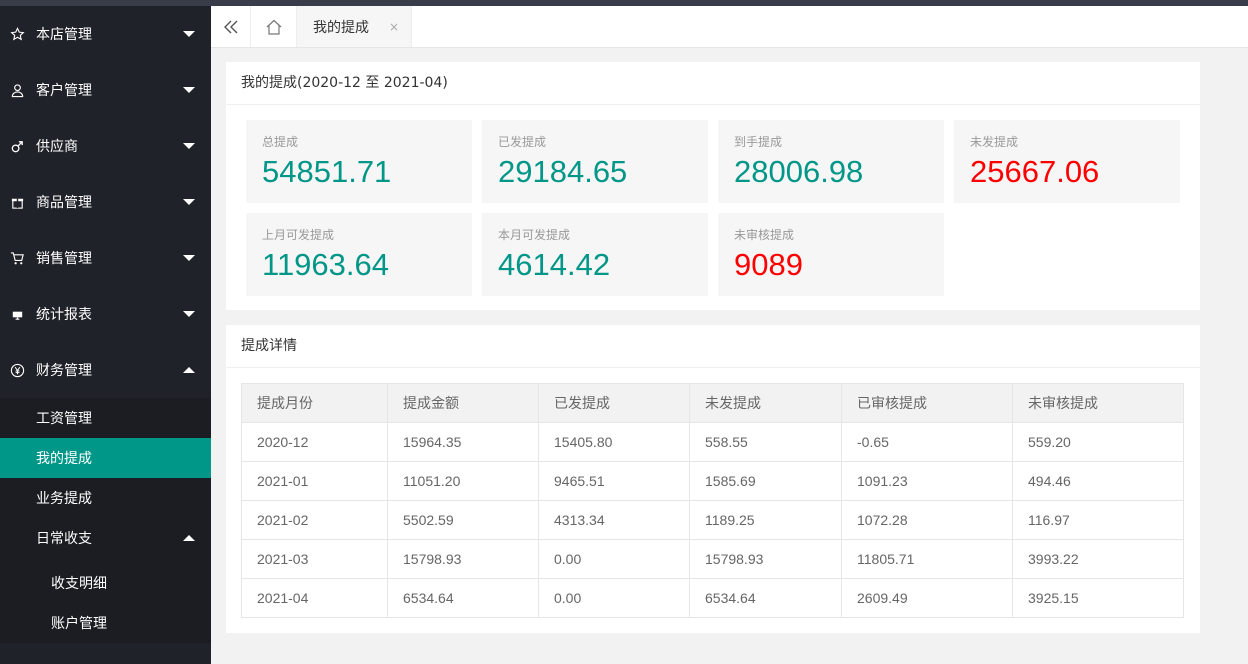 The width and height of the screenshot is (1248, 664). What do you see at coordinates (764, 235) in the screenshot?
I see `stat-label: 未审核提成` at bounding box center [764, 235].